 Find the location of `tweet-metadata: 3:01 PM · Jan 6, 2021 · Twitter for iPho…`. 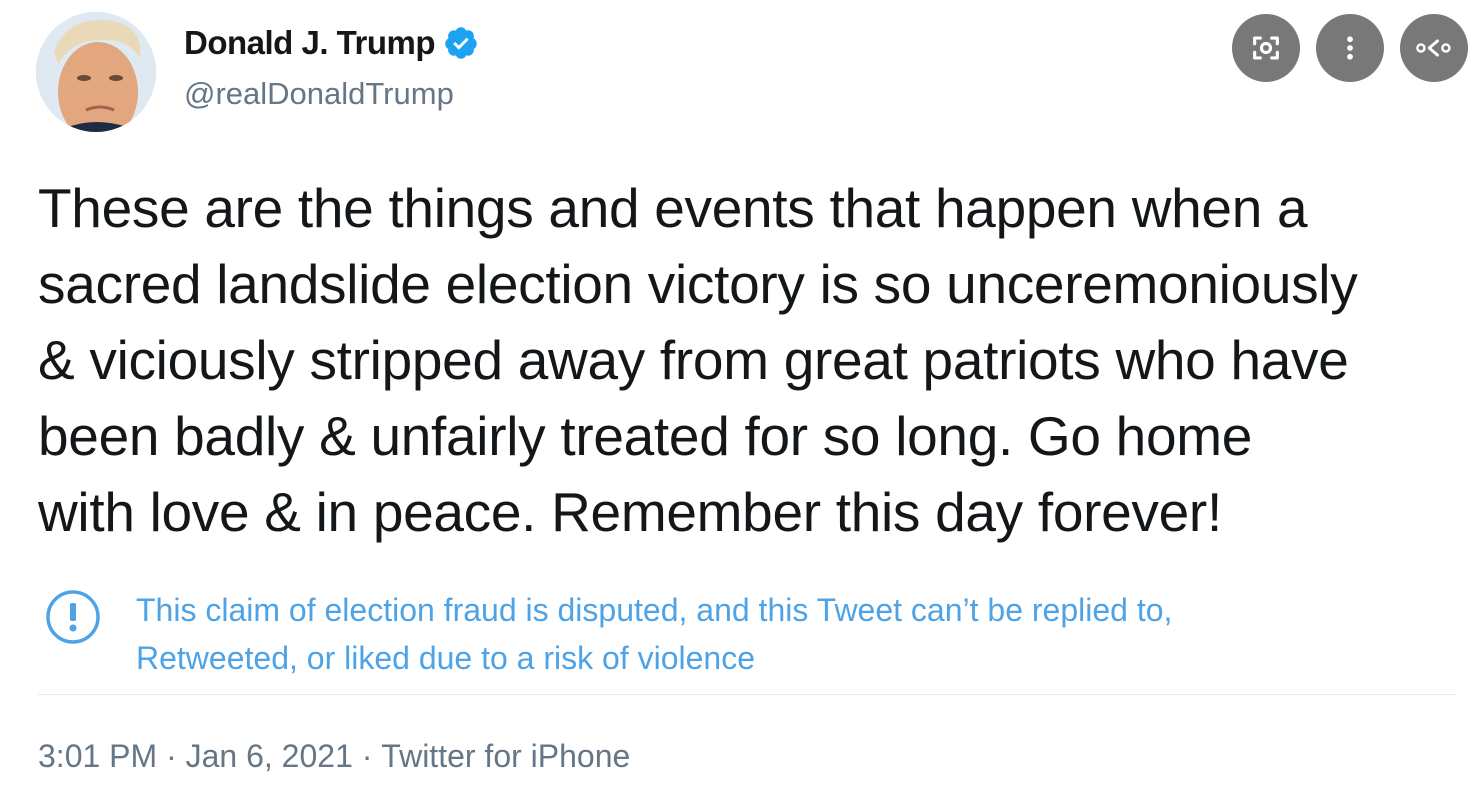

tweet-metadata: 3:01 PM · Jan 6, 2021 · Twitter for iPho… is located at coordinates (334, 756).